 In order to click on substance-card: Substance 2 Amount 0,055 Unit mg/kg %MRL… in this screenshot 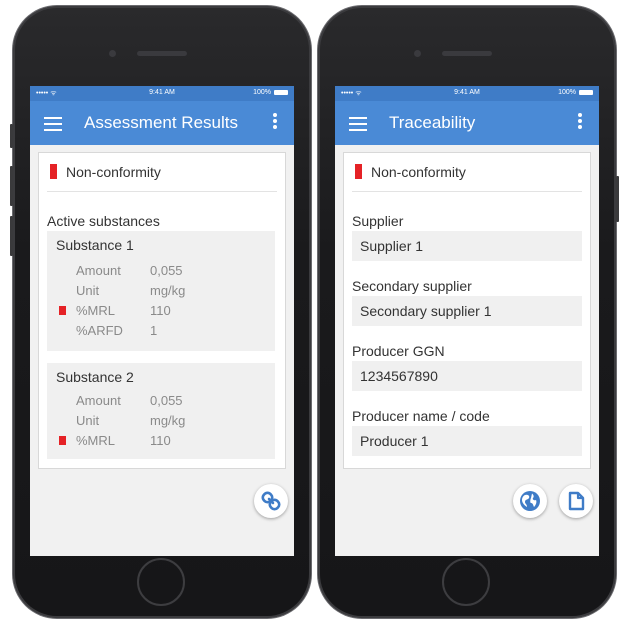, I will do `click(161, 411)`.